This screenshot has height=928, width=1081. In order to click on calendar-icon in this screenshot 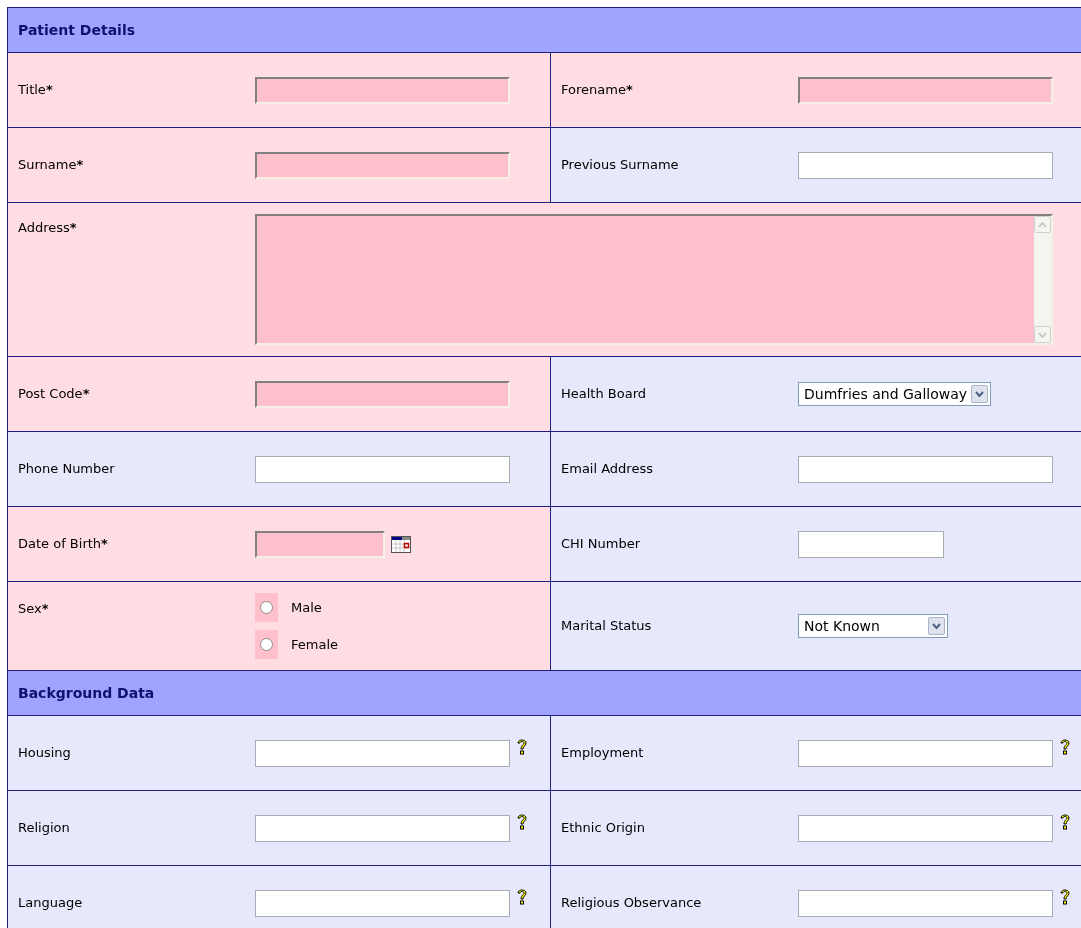, I will do `click(401, 544)`.